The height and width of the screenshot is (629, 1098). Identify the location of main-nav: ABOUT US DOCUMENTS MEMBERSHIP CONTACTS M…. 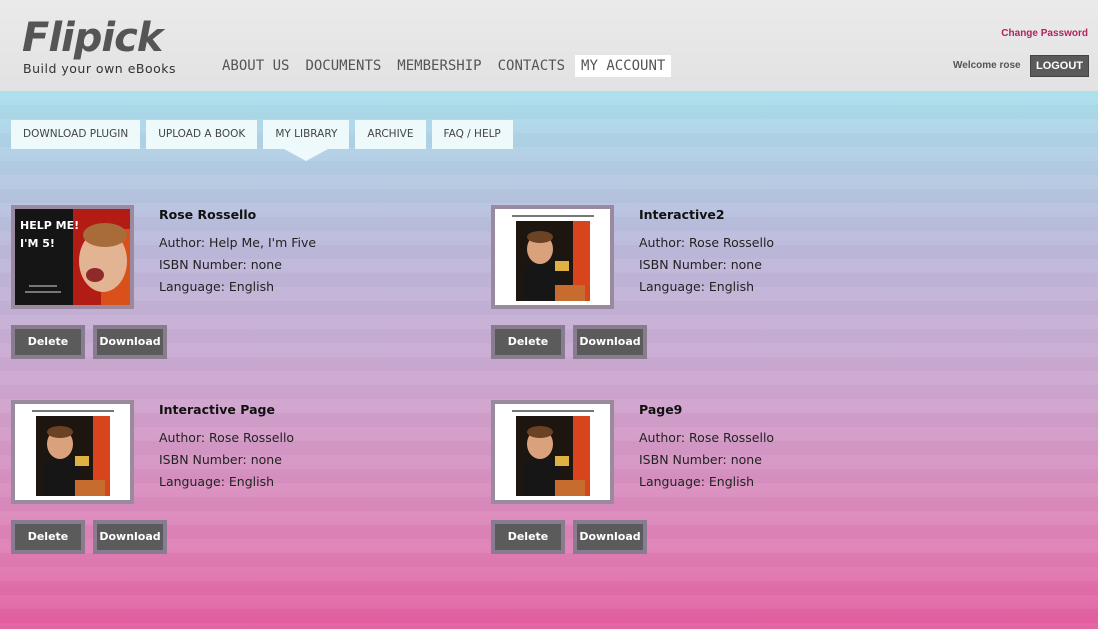
(445, 66).